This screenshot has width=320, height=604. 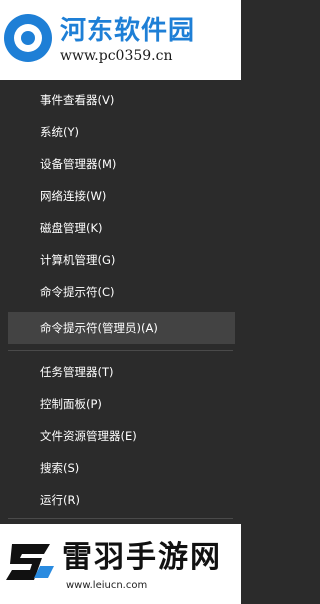 What do you see at coordinates (107, 585) in the screenshot?
I see `watermark-url: www.leiucn.com` at bounding box center [107, 585].